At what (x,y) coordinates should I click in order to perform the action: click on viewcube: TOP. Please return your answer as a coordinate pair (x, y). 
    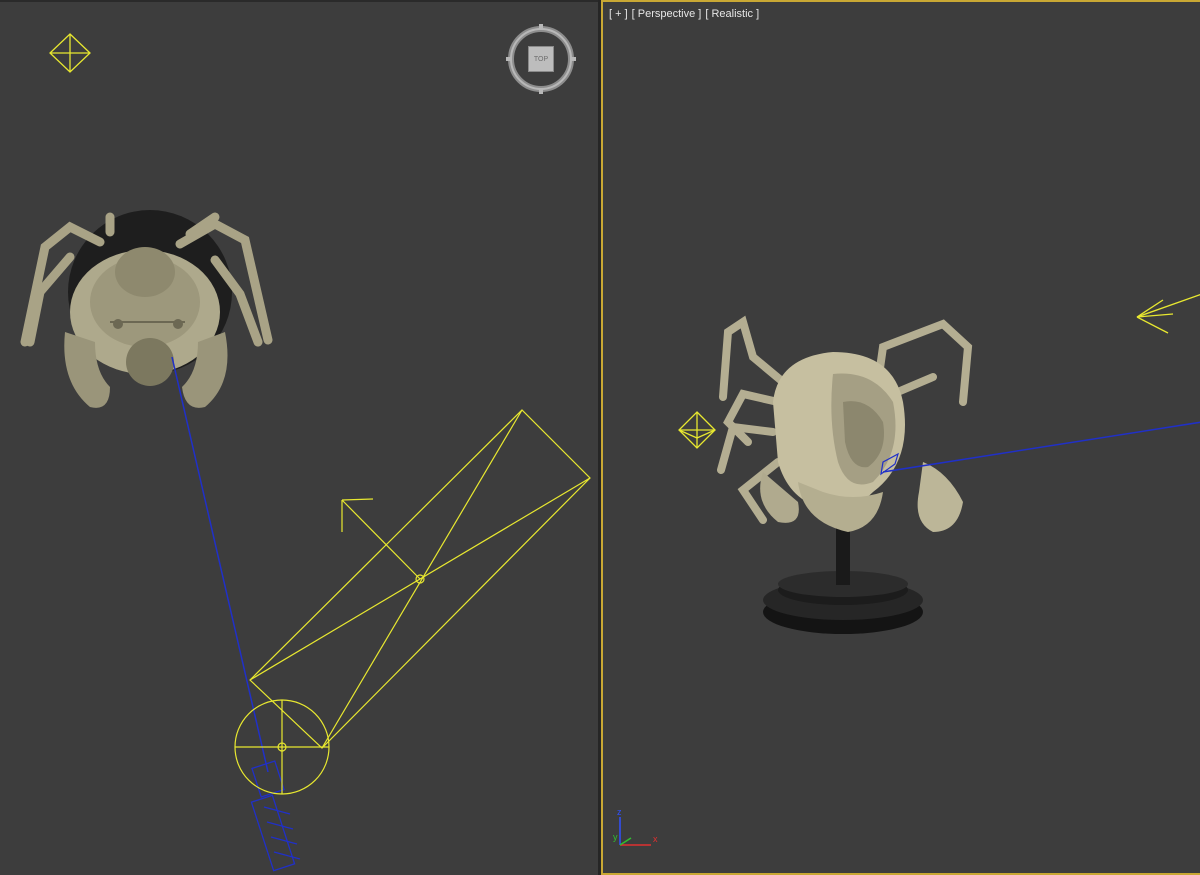
    Looking at the image, I should click on (541, 59).